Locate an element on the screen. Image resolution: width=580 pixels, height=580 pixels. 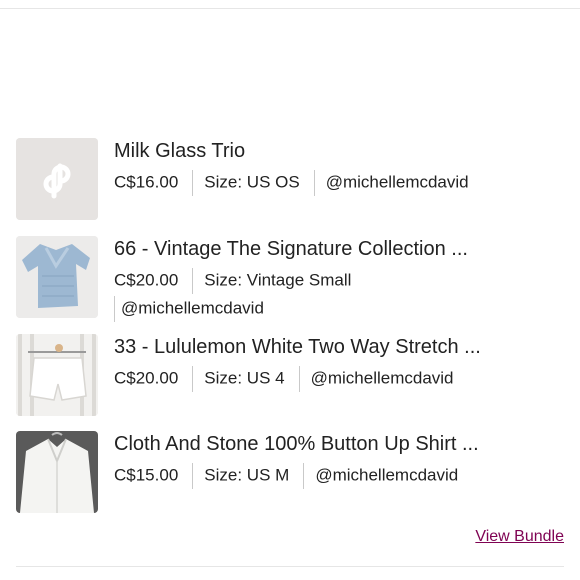
item-price: C$15.00 is located at coordinates (146, 475).